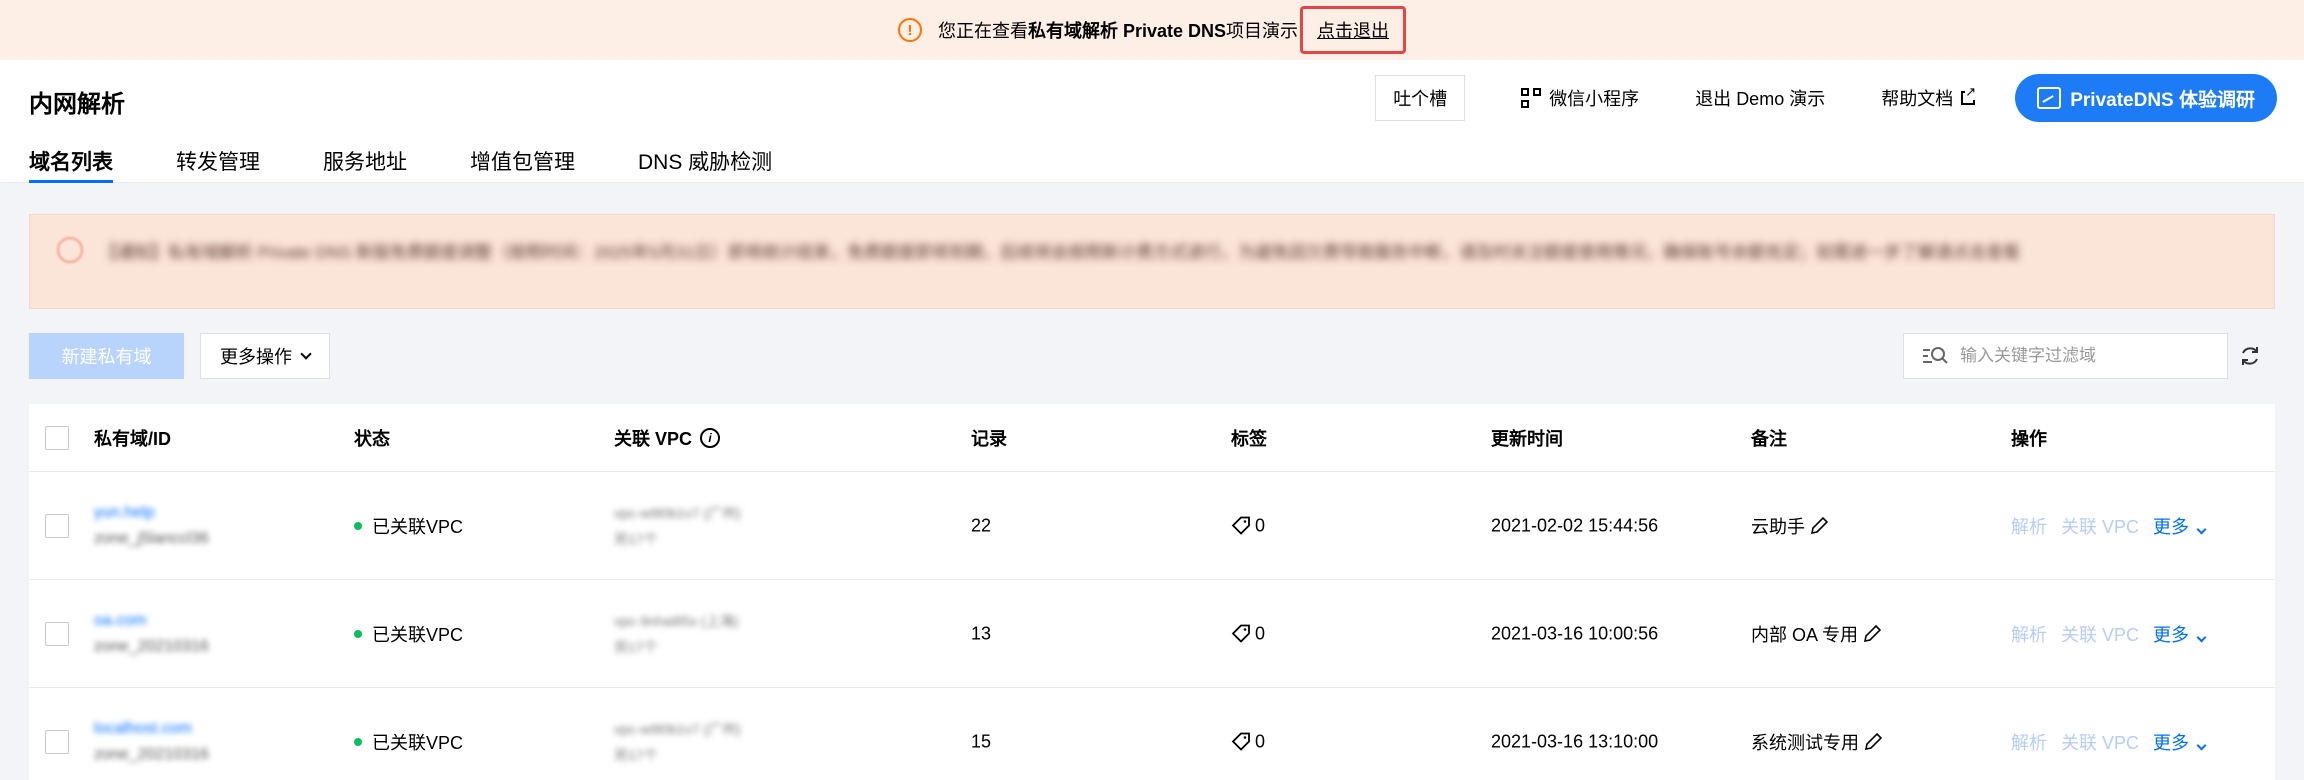  What do you see at coordinates (120, 621) in the screenshot?
I see `zone-domain-link: oa.com` at bounding box center [120, 621].